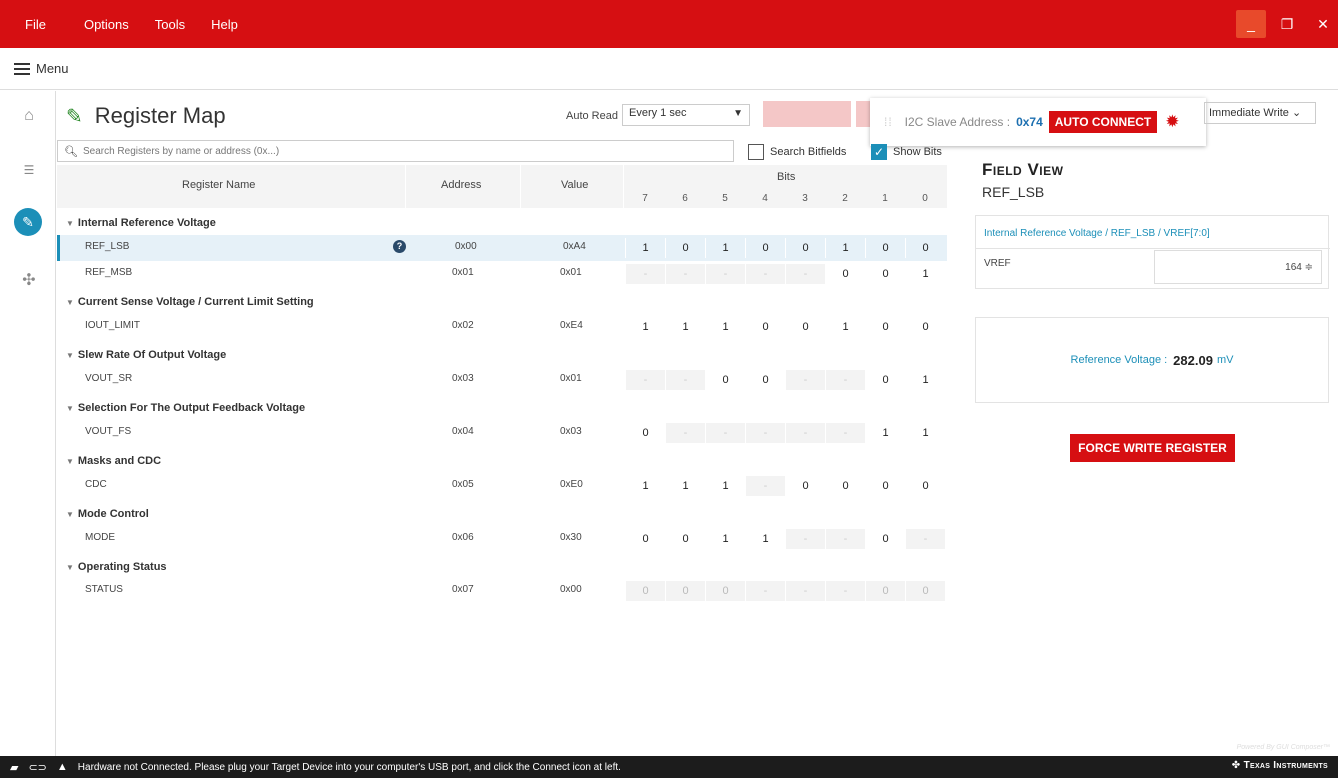 This screenshot has width=1338, height=778. What do you see at coordinates (502, 539) in the screenshot?
I see `table-row: MODE 0x06 0x30 0 0 1 1- -0-` at bounding box center [502, 539].